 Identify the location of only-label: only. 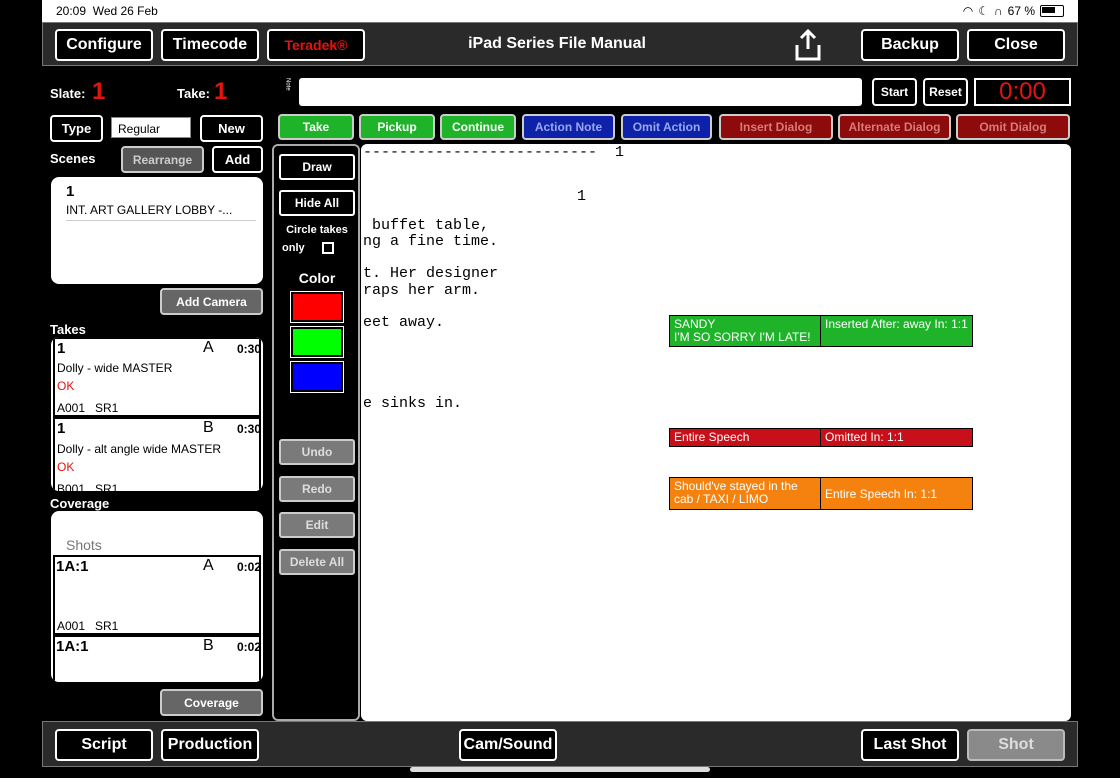
(293, 248).